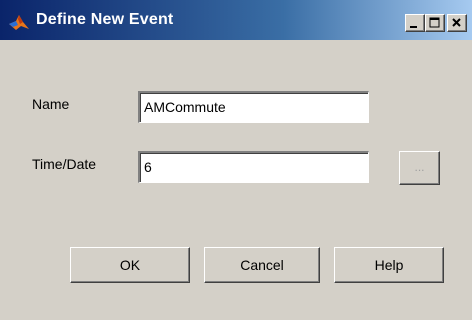 This screenshot has width=472, height=320. I want to click on window-title: Define New Event, so click(105, 19).